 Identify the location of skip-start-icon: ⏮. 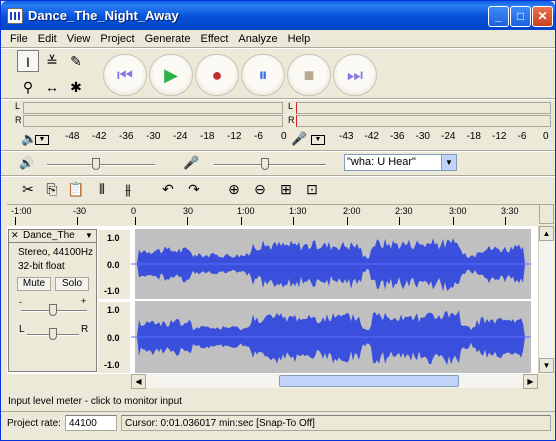
(125, 75).